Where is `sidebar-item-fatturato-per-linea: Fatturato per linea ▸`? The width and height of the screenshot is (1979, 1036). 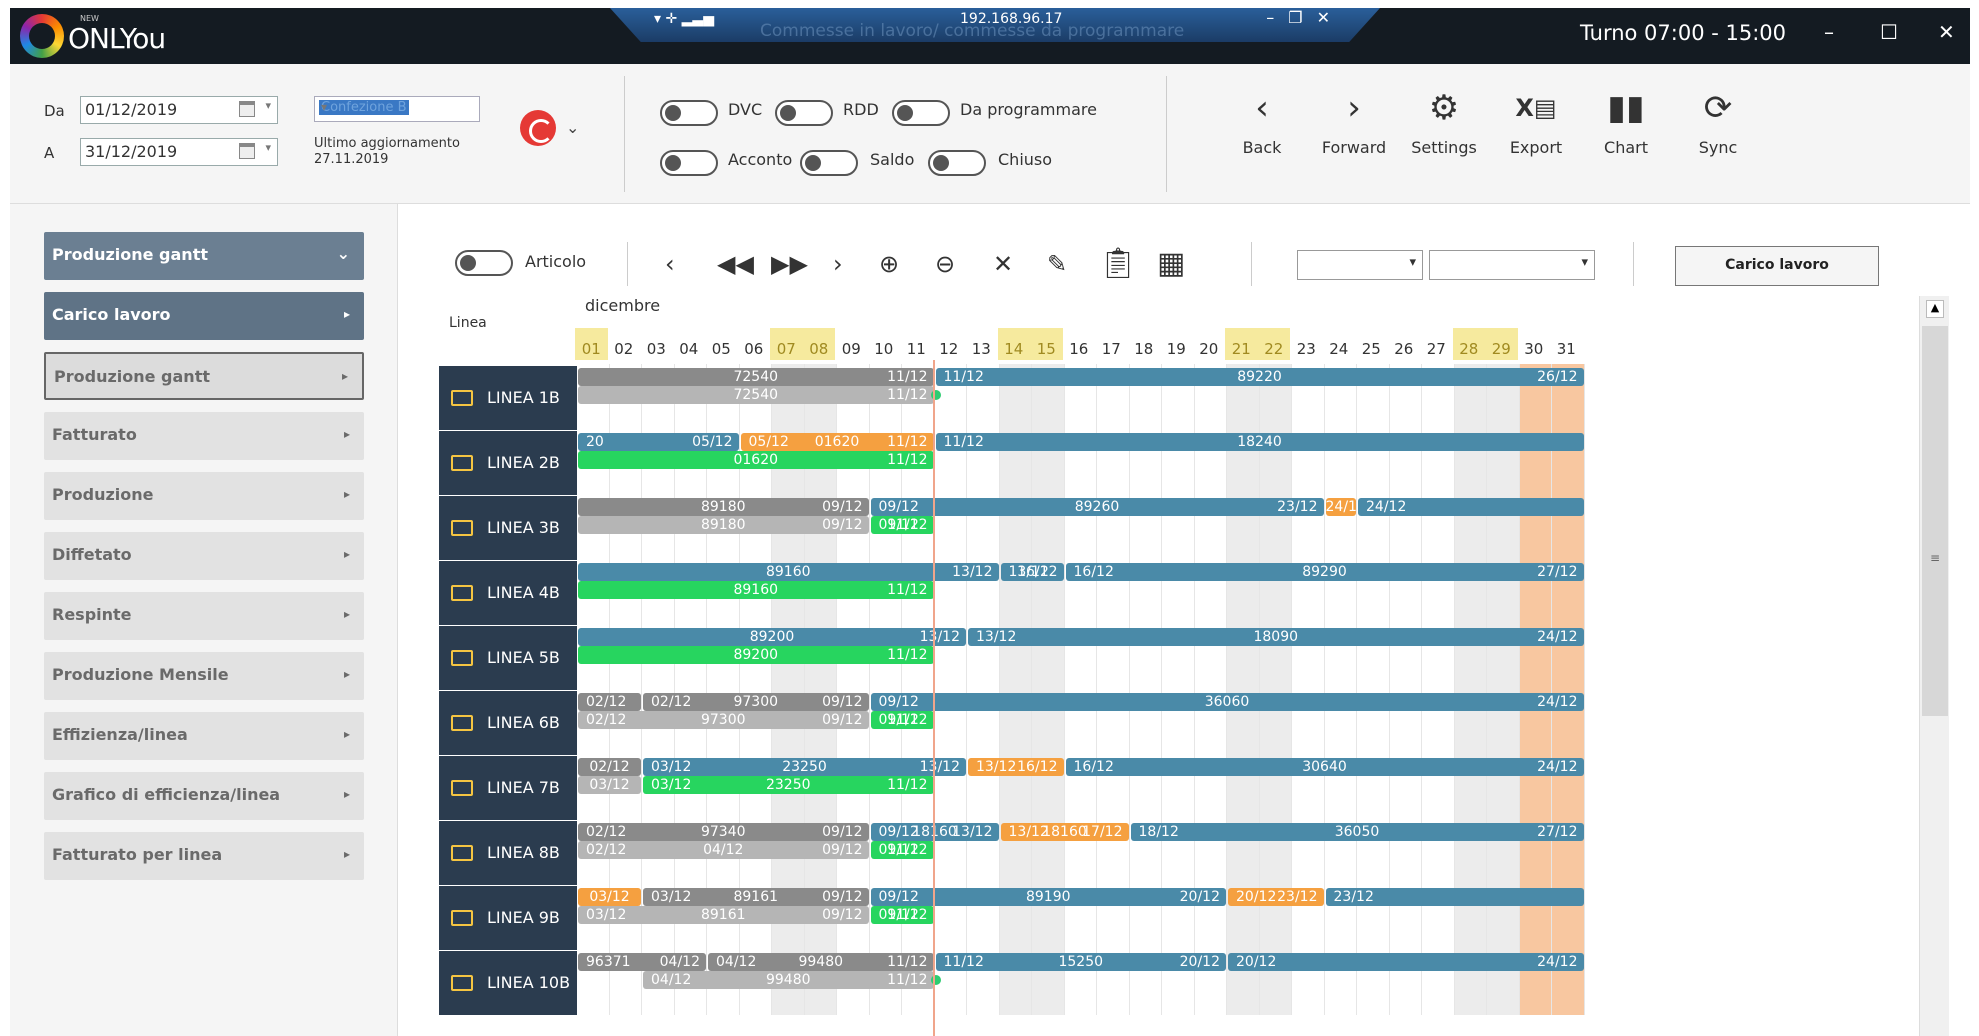
sidebar-item-fatturato-per-linea: Fatturato per linea ▸ is located at coordinates (204, 856).